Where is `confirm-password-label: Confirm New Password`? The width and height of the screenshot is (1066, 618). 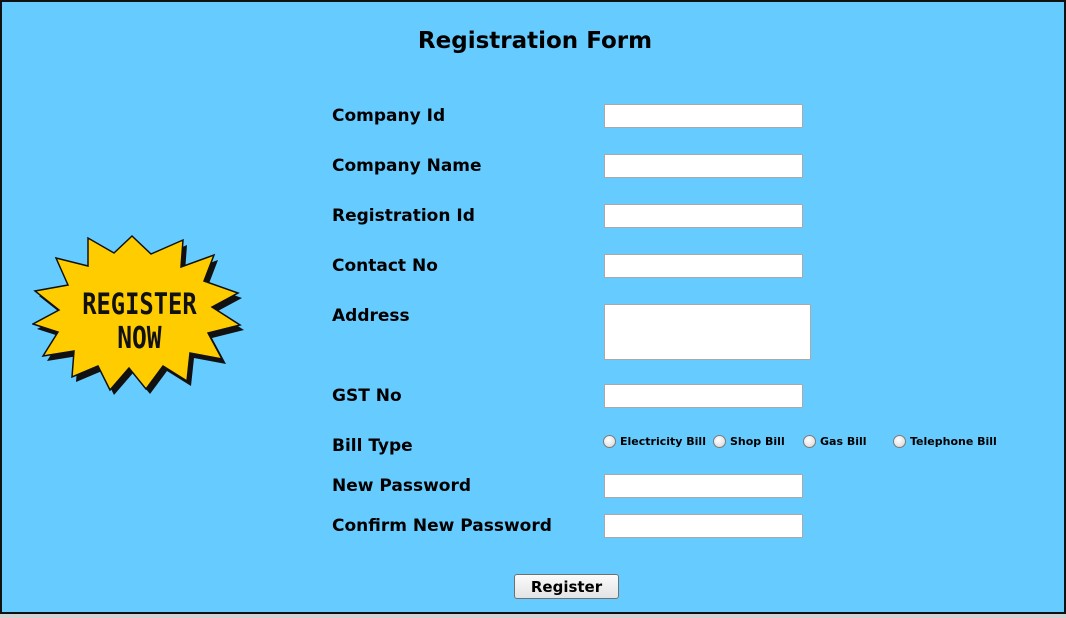
confirm-password-label: Confirm New Password is located at coordinates (442, 526).